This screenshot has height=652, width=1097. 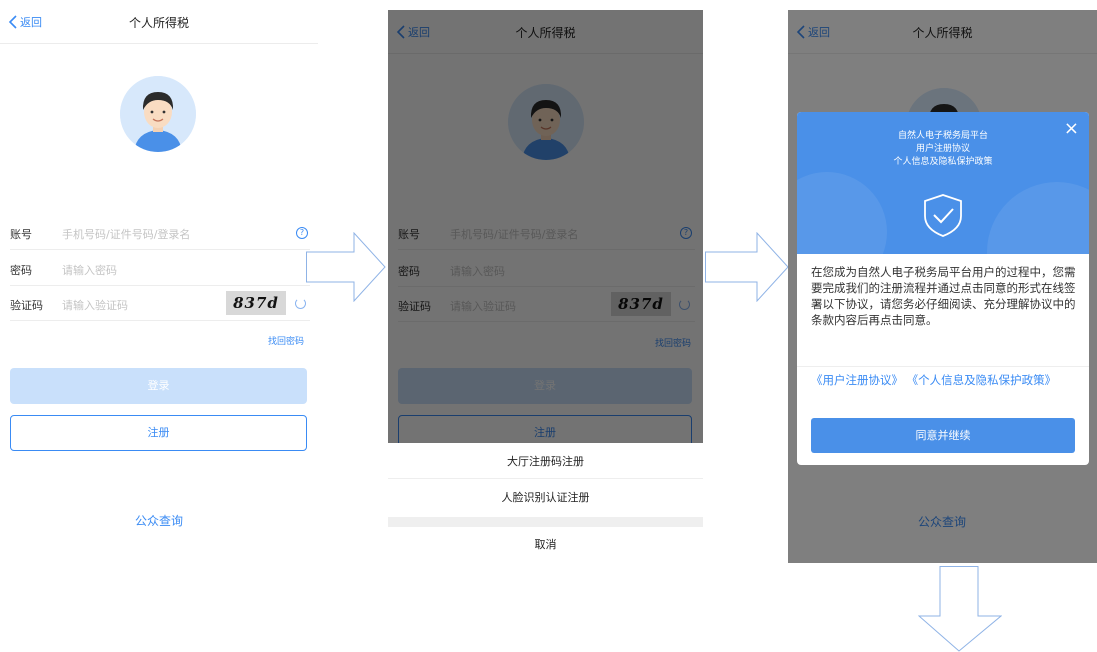 What do you see at coordinates (545, 462) in the screenshot?
I see `sheet-item-hall-code-register: 大厅注册码注册` at bounding box center [545, 462].